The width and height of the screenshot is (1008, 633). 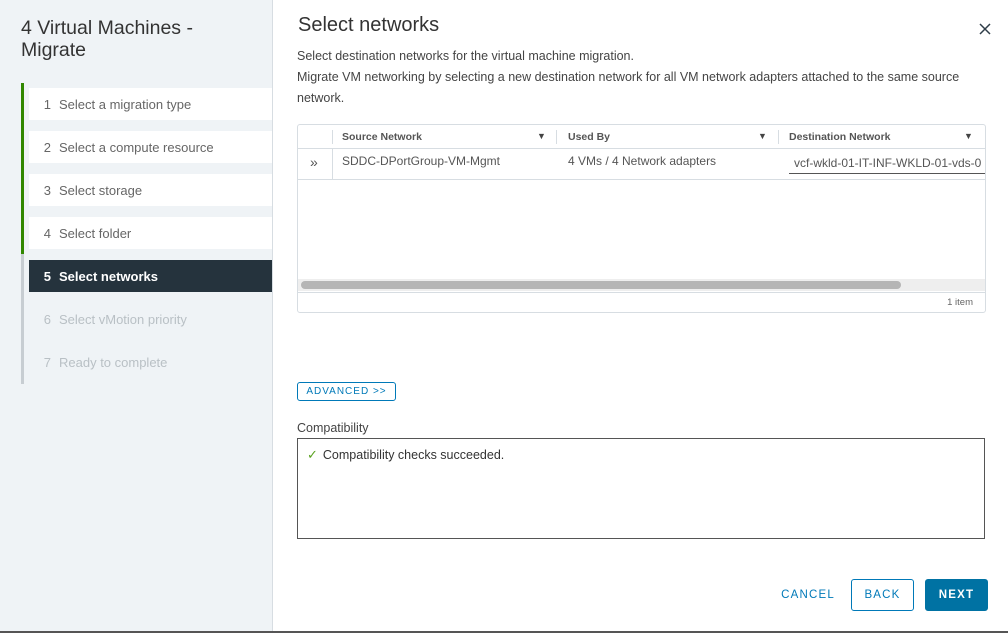 What do you see at coordinates (382, 136) in the screenshot?
I see `column-label: Source Network` at bounding box center [382, 136].